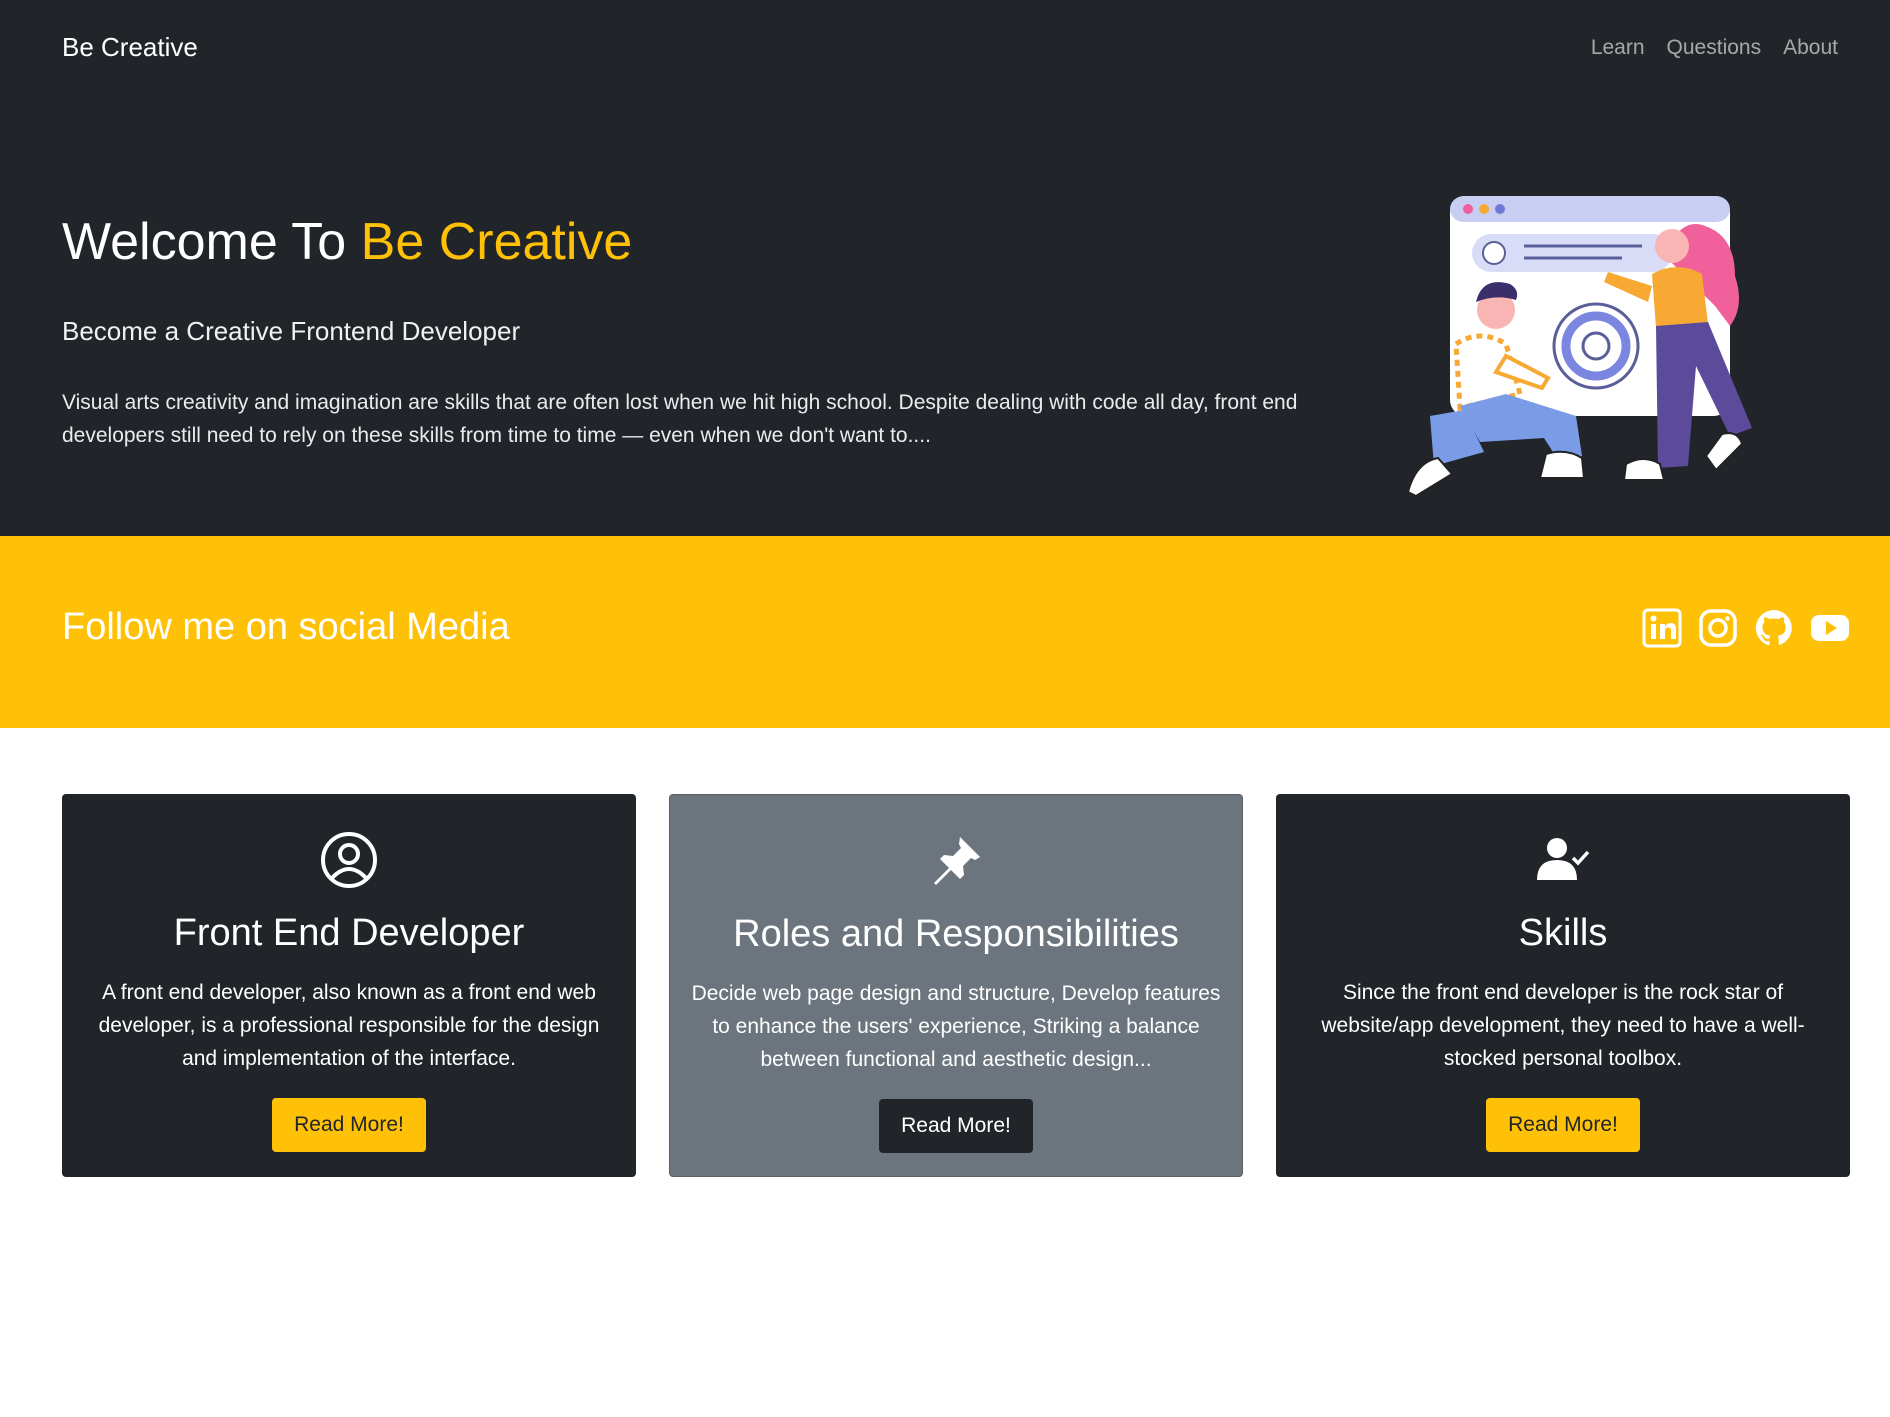  Describe the element at coordinates (291, 331) in the screenshot. I see `hero-subtitle: Become a Creative Frontend Developer` at that location.